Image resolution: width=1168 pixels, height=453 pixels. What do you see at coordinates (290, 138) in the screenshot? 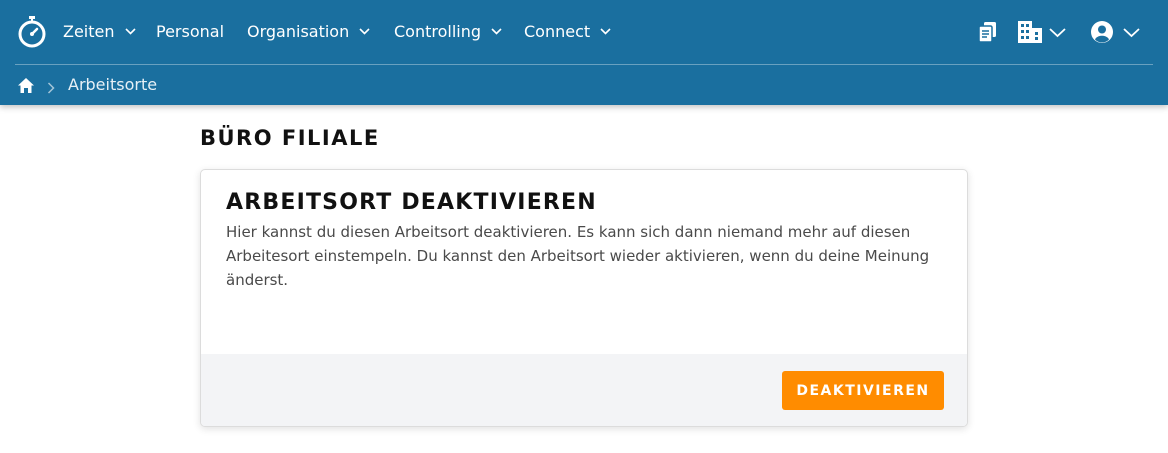
I see `page-title: BÜRO FILIALE` at bounding box center [290, 138].